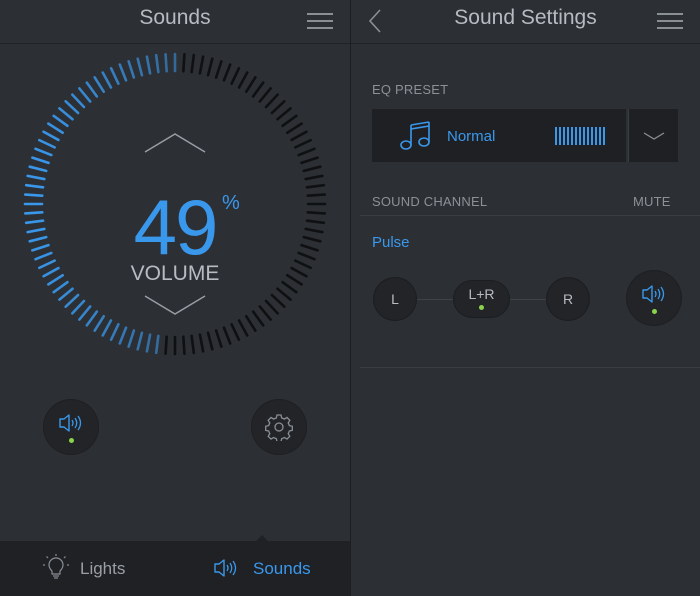 This screenshot has width=700, height=596. I want to click on equalizer-bars-icon, so click(580, 136).